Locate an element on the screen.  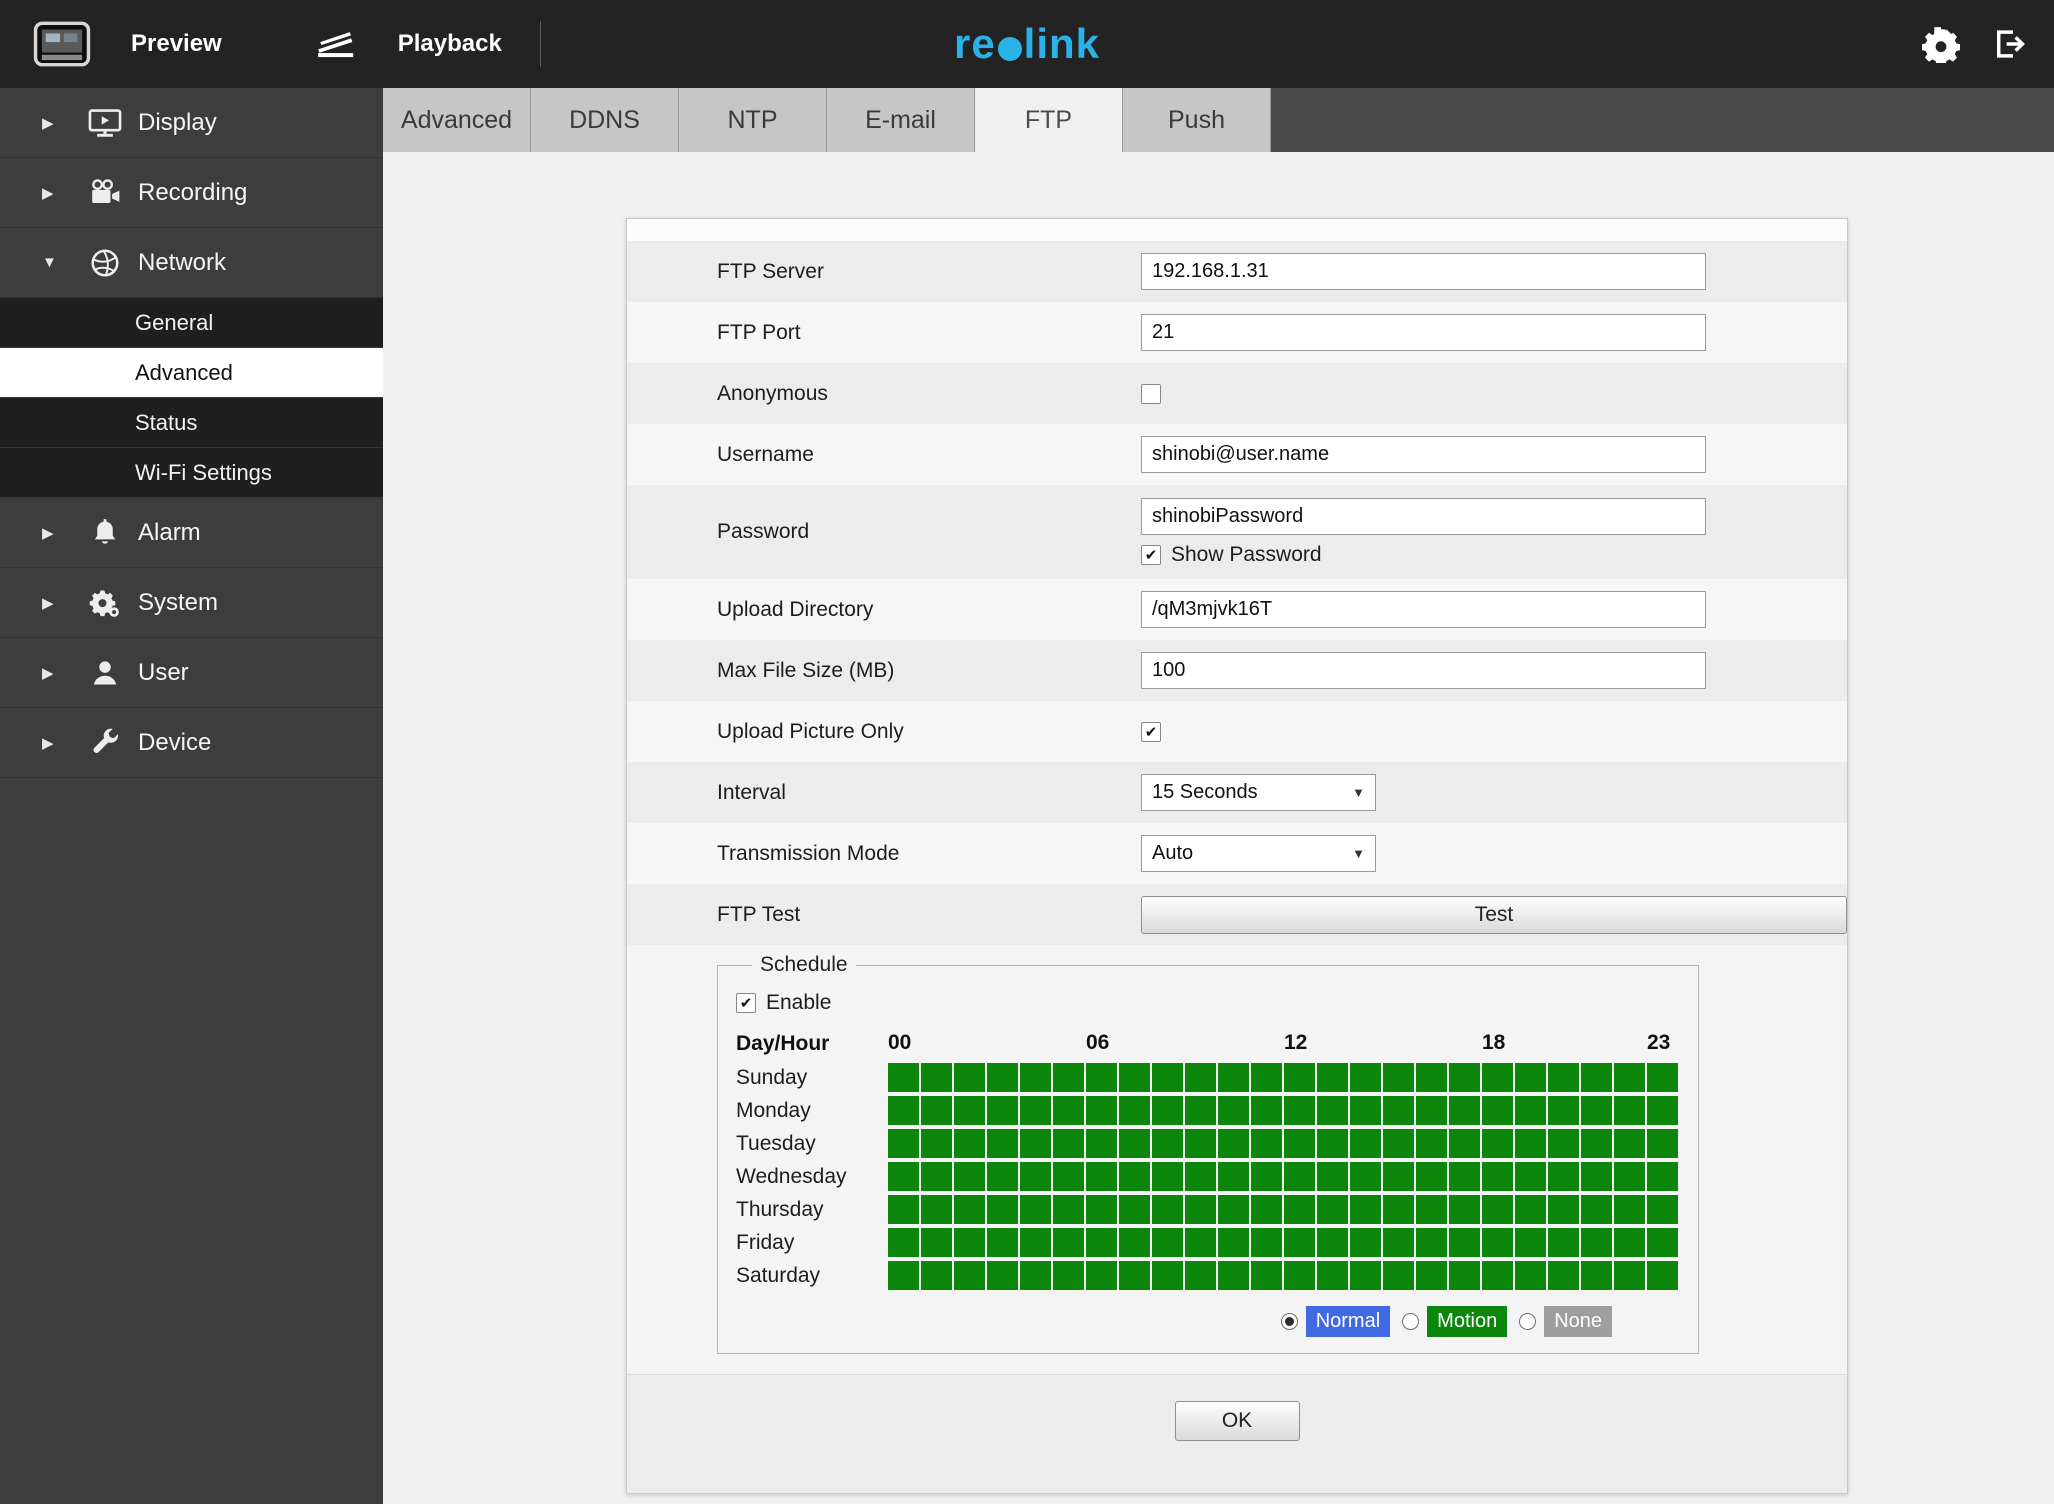
none-radio is located at coordinates (1528, 1321).